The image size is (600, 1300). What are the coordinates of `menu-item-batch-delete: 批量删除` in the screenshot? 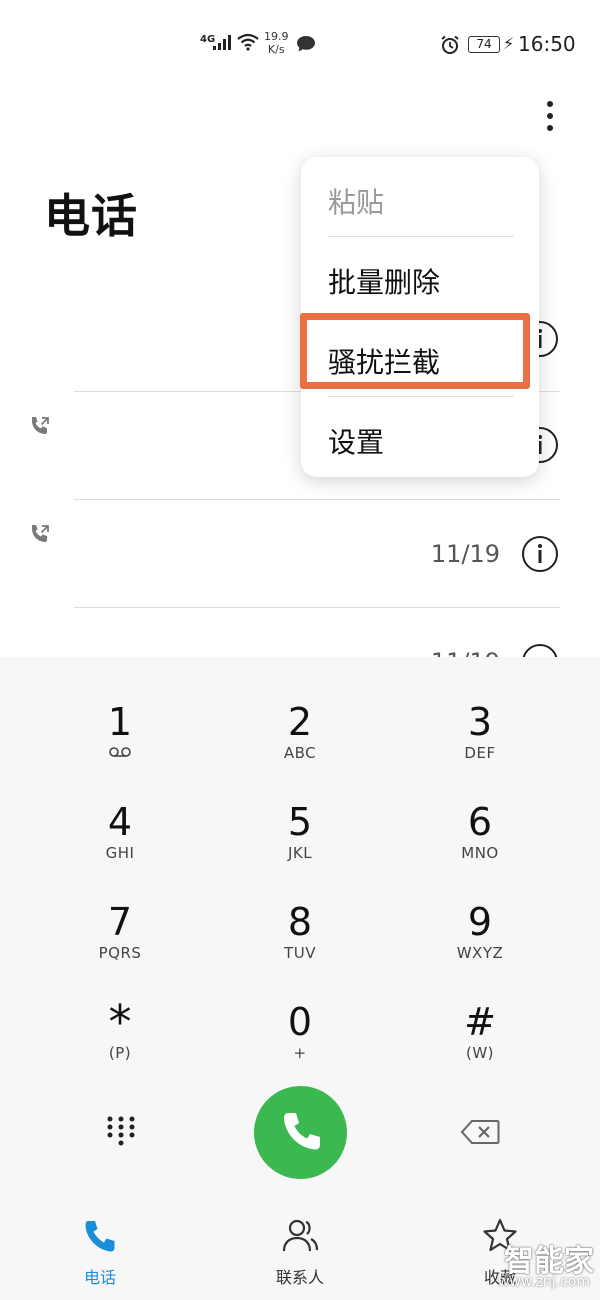 It's located at (384, 281).